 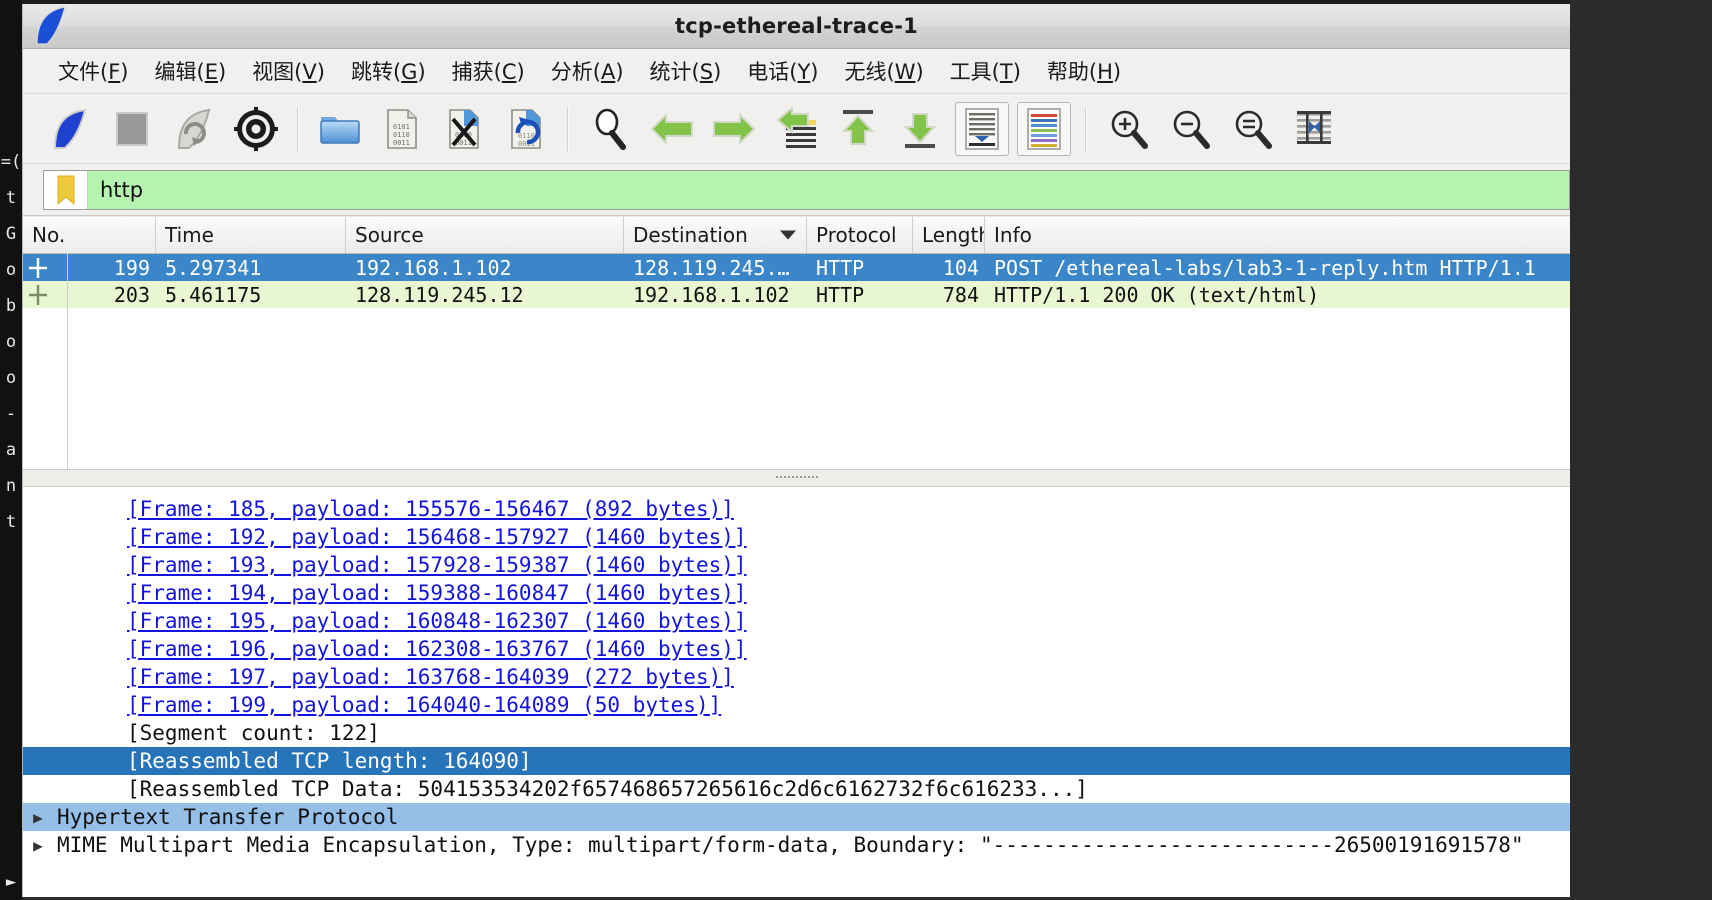 I want to click on window-title: tcp-ethereal-trace-1, so click(x=796, y=26).